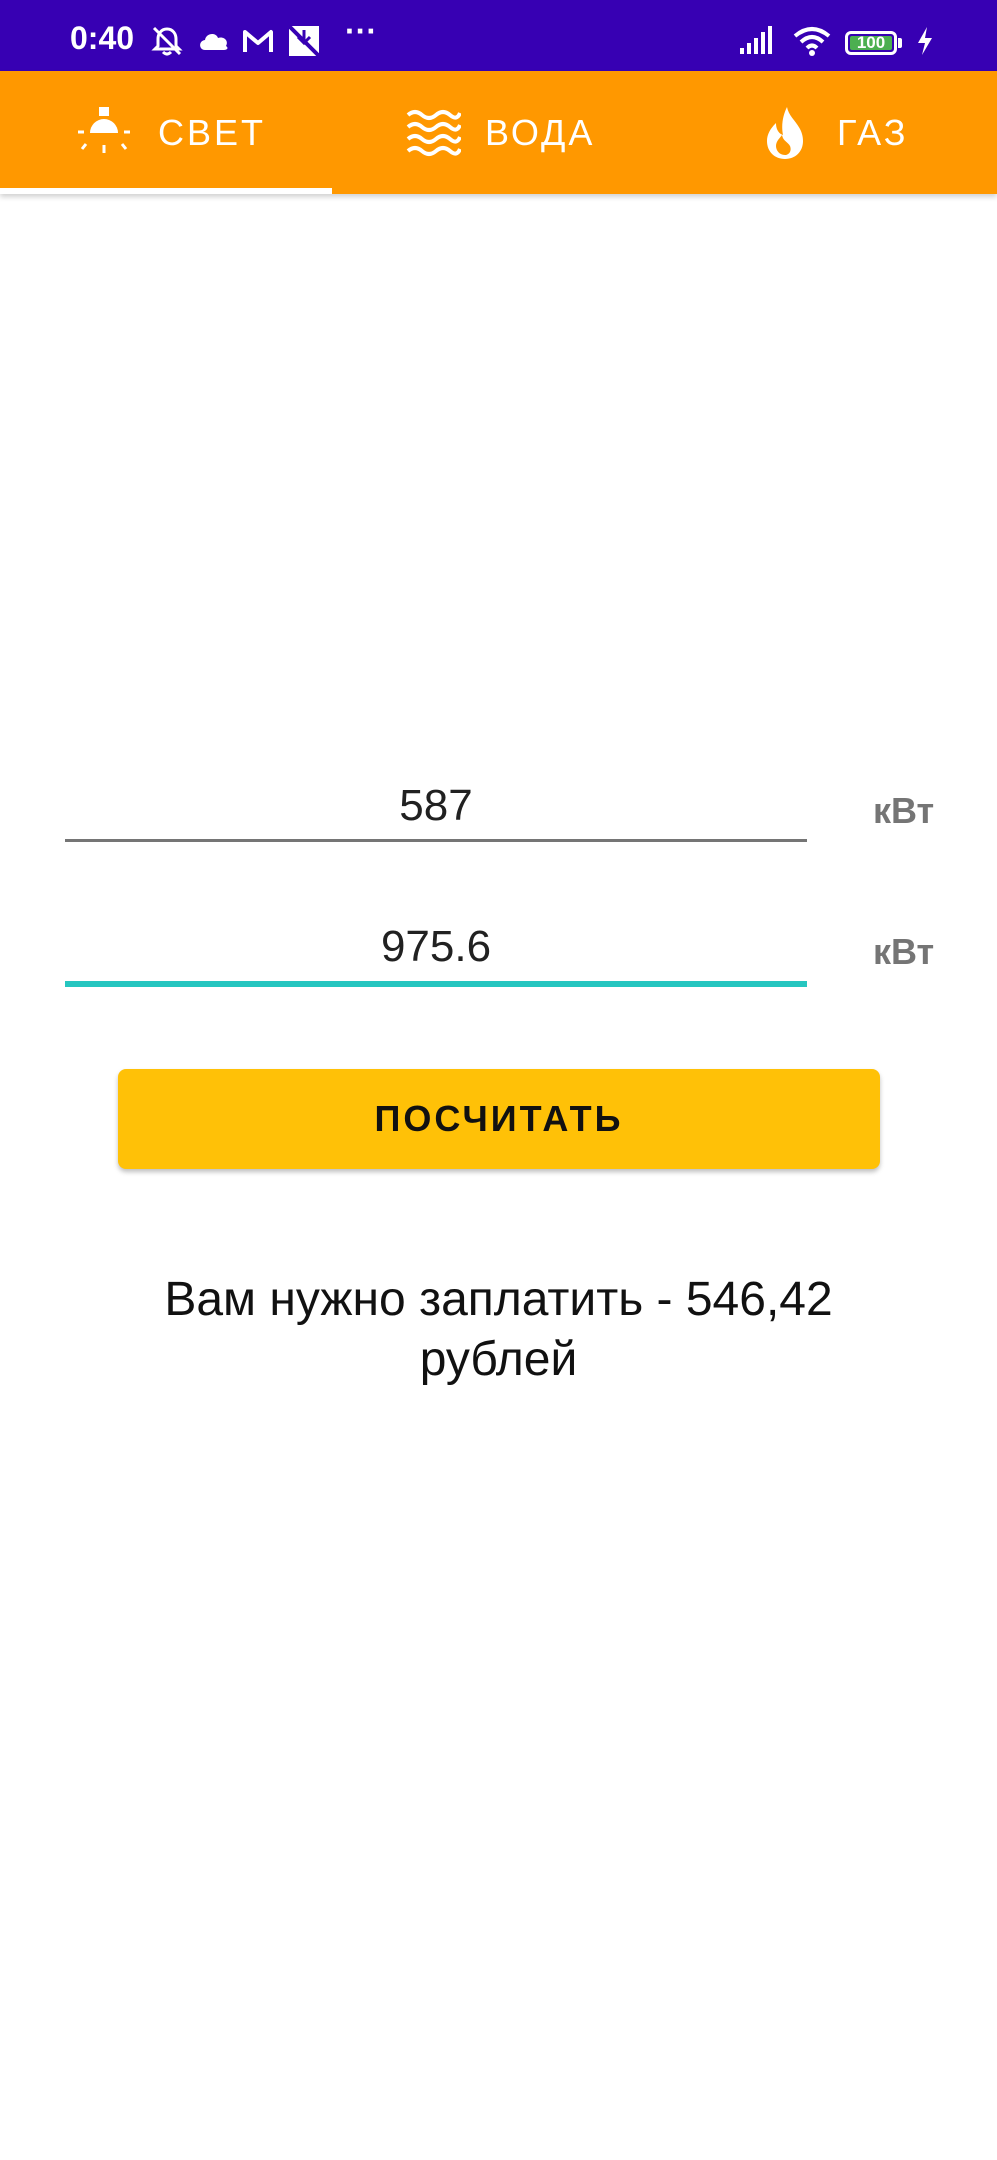 The image size is (997, 2160). What do you see at coordinates (212, 132) in the screenshot?
I see `tab-label-light: СВЕТ` at bounding box center [212, 132].